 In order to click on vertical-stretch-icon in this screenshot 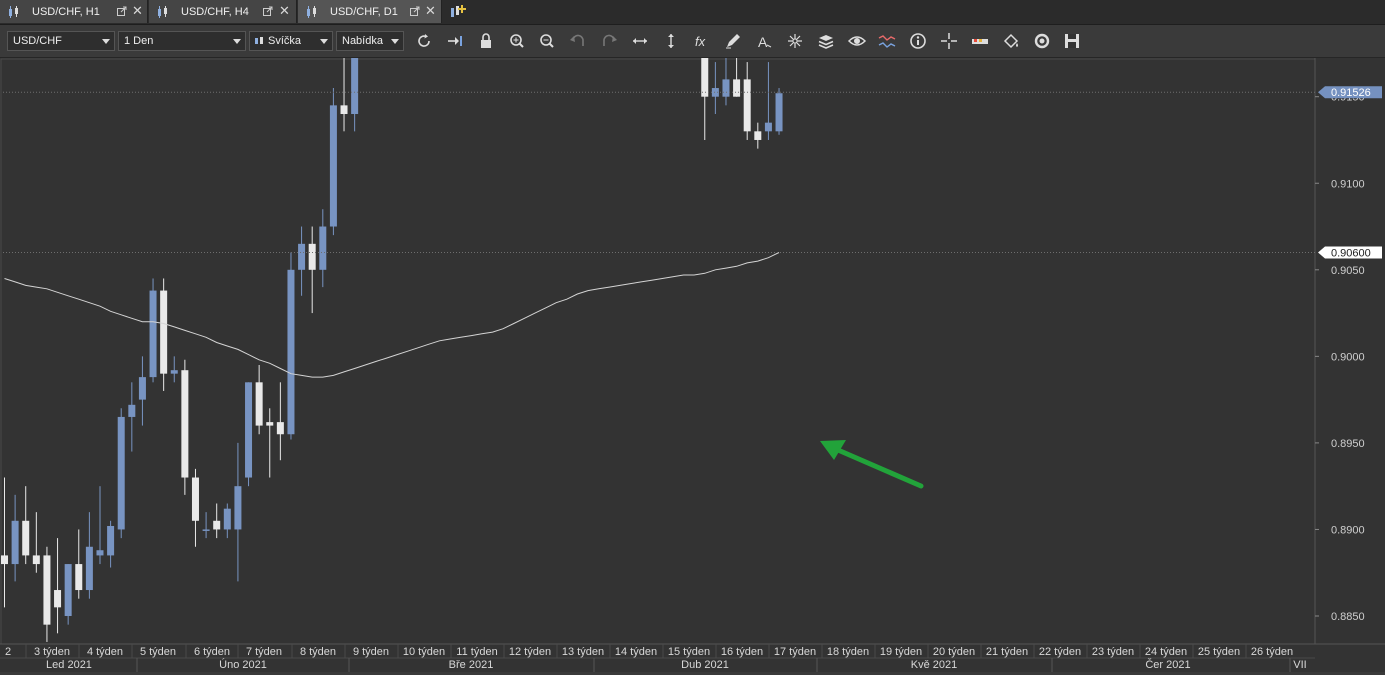, I will do `click(671, 41)`.